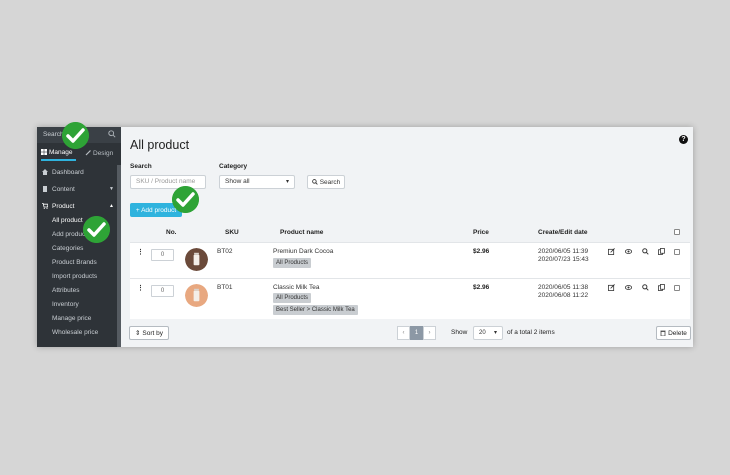 The image size is (730, 475). What do you see at coordinates (488, 333) in the screenshot?
I see `page-size-select: 20 ▾` at bounding box center [488, 333].